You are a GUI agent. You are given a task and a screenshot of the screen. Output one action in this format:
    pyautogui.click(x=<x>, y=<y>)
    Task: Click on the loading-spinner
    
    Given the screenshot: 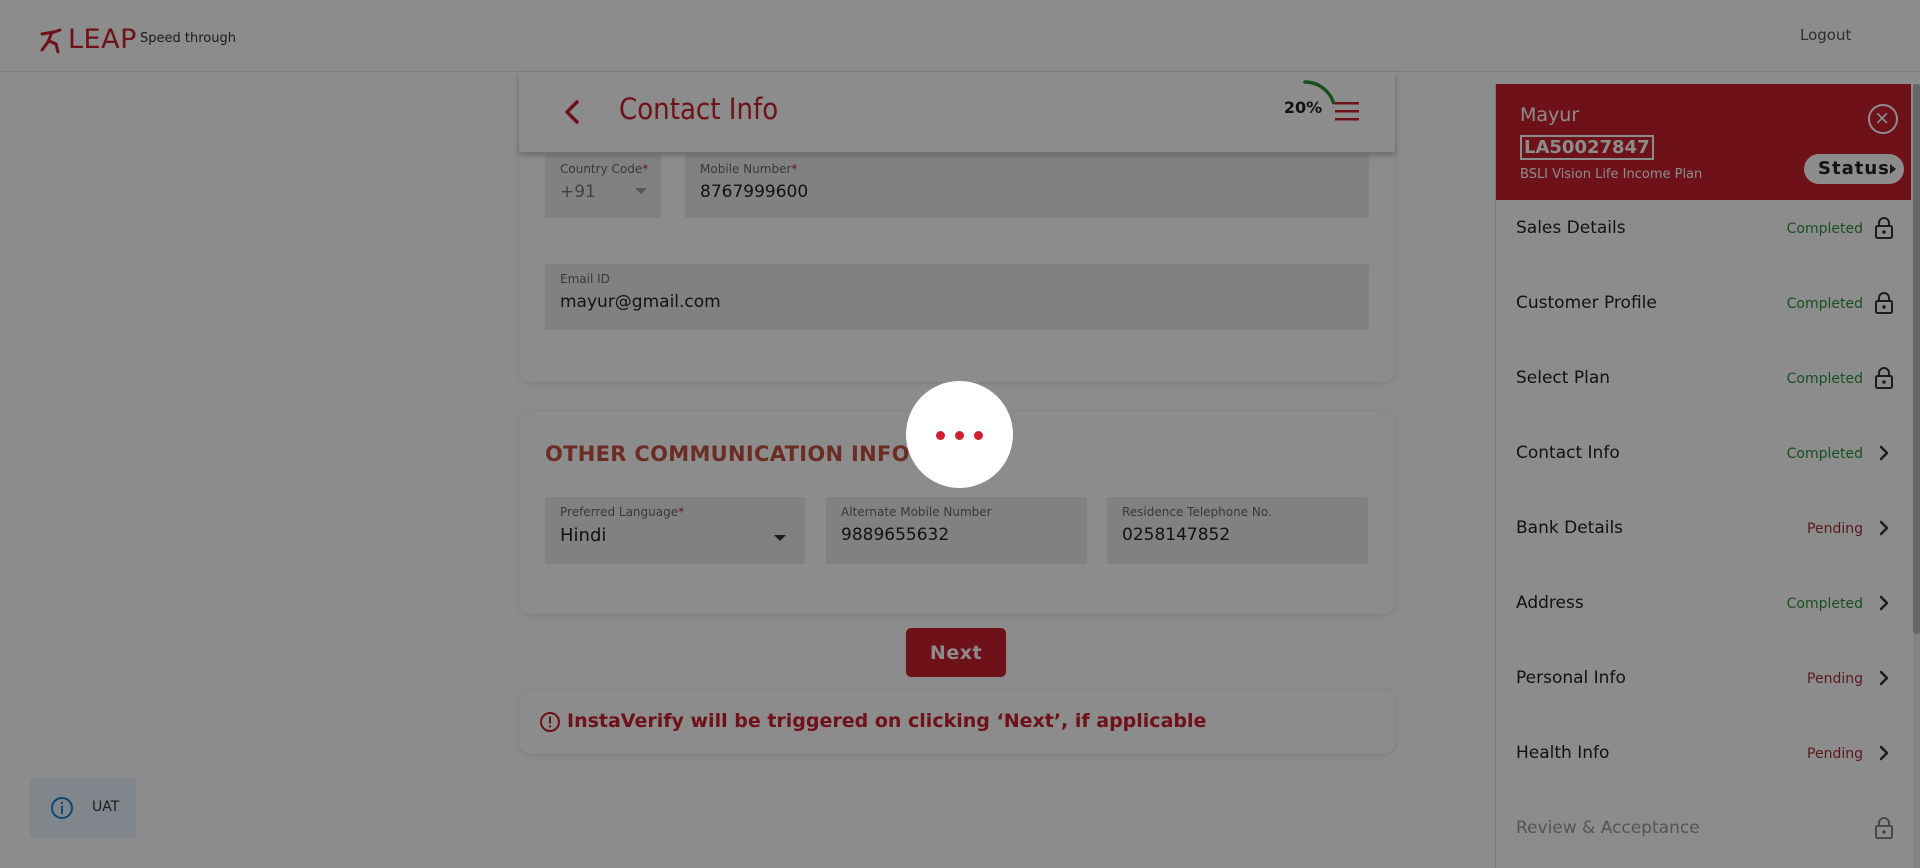 What is the action you would take?
    pyautogui.click(x=959, y=434)
    